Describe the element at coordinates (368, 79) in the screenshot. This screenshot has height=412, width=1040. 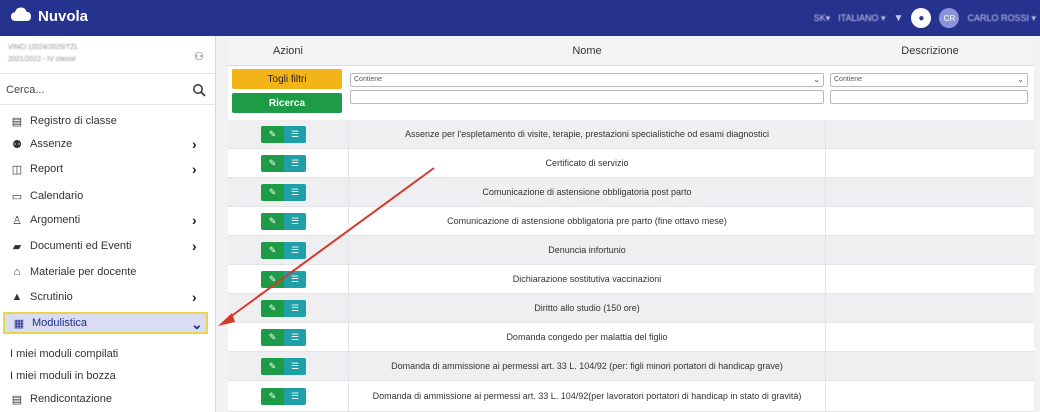
I see `name-filter-value: Contiene` at that location.